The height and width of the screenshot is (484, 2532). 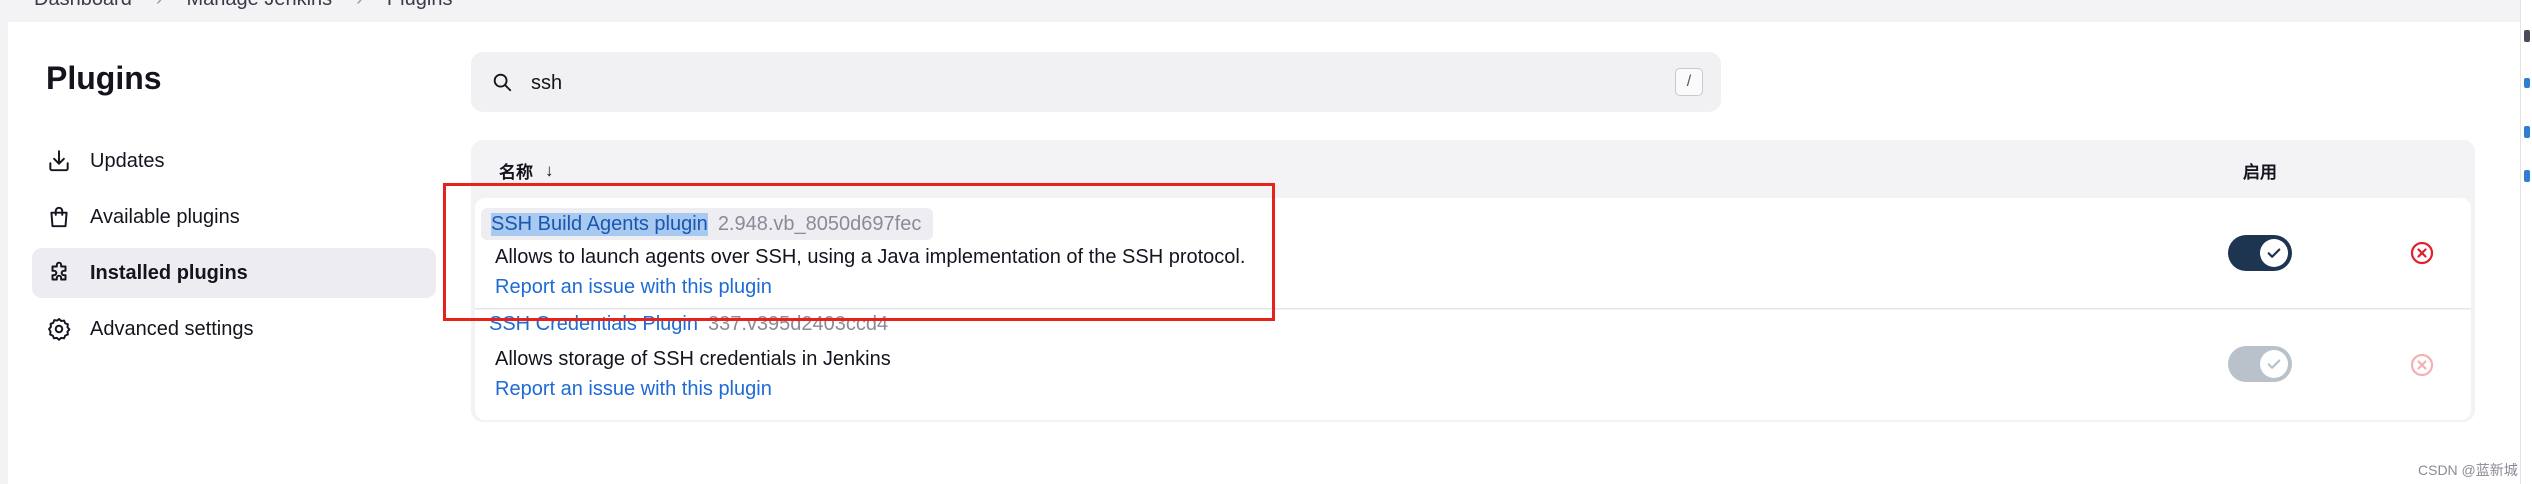 What do you see at coordinates (59, 217) in the screenshot?
I see `shopping-bag-icon` at bounding box center [59, 217].